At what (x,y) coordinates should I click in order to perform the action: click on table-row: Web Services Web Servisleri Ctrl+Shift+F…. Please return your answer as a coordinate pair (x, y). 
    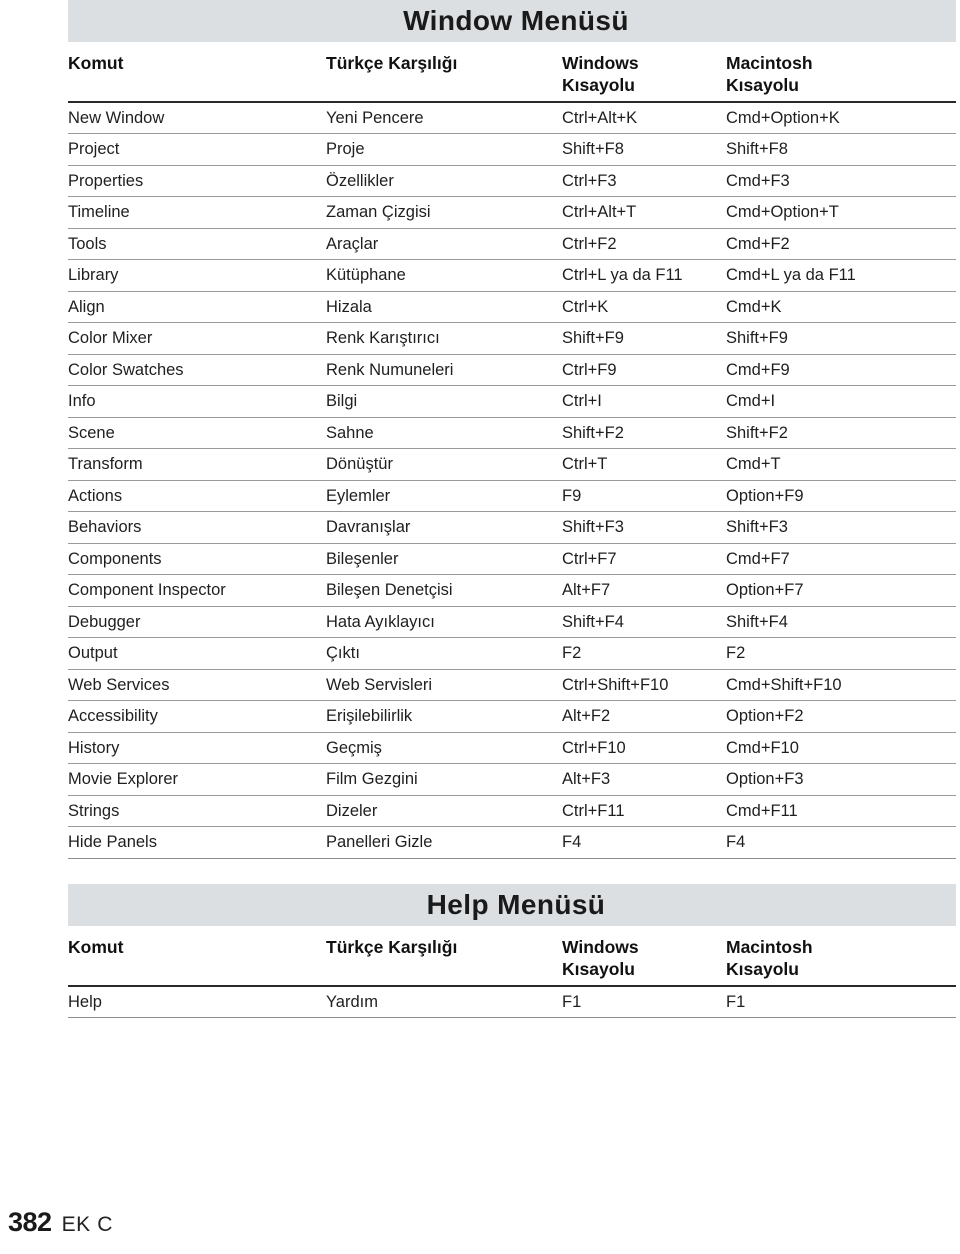
    Looking at the image, I should click on (512, 685).